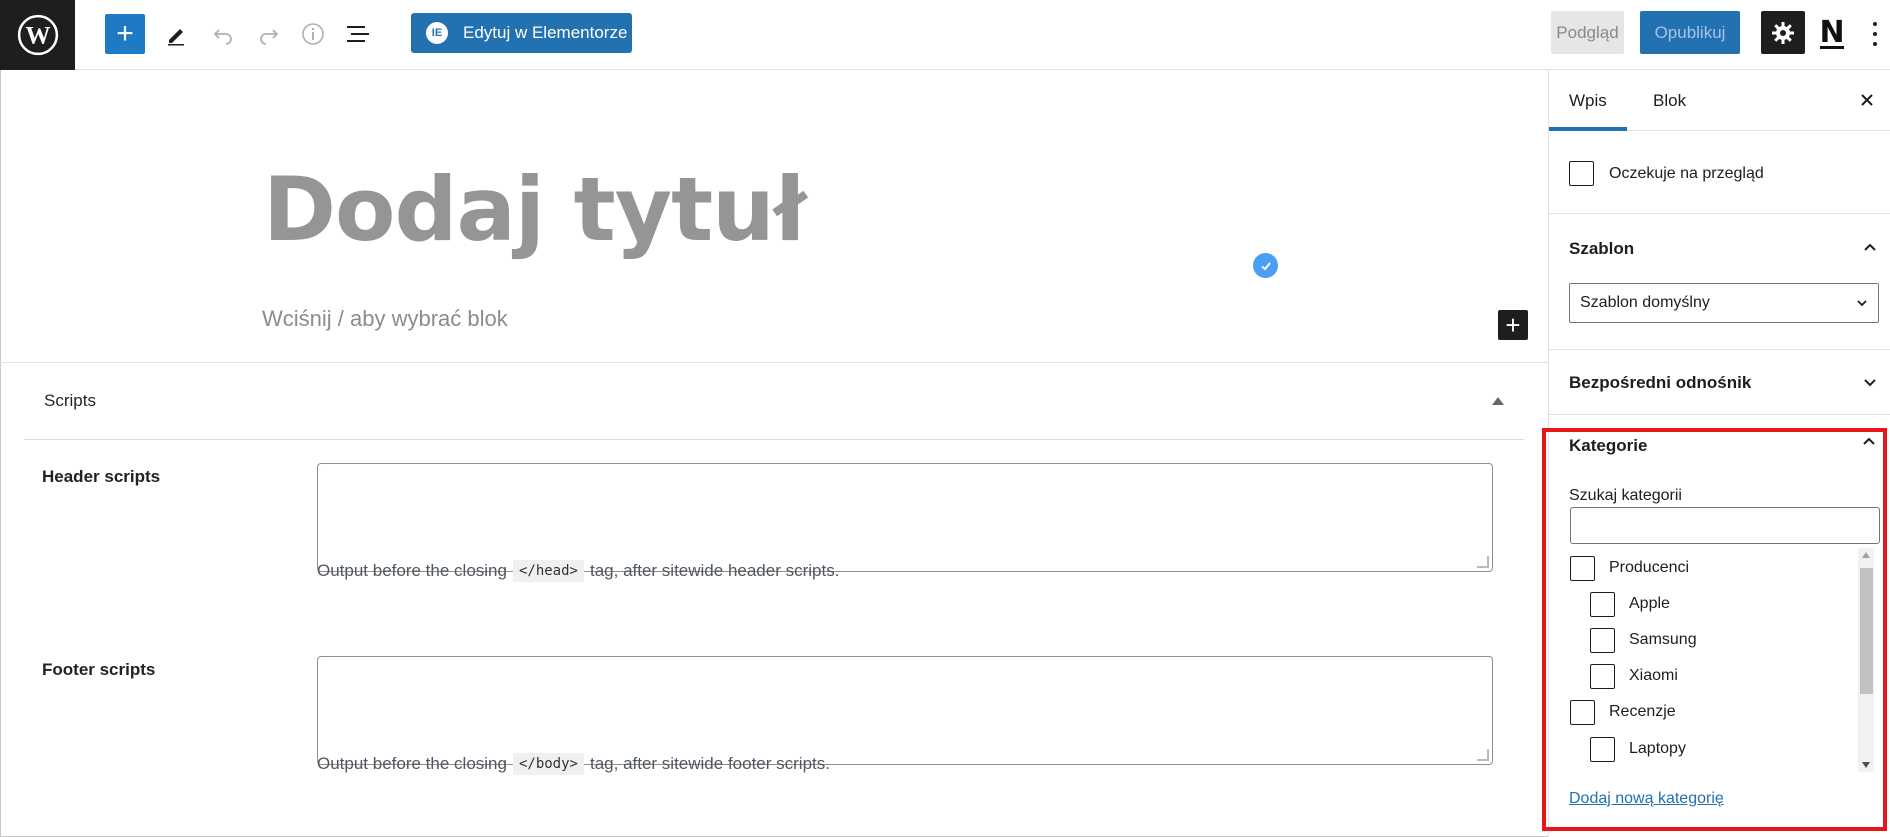 The image size is (1890, 837). Describe the element at coordinates (101, 476) in the screenshot. I see `header-scripts-label: Header scripts` at that location.